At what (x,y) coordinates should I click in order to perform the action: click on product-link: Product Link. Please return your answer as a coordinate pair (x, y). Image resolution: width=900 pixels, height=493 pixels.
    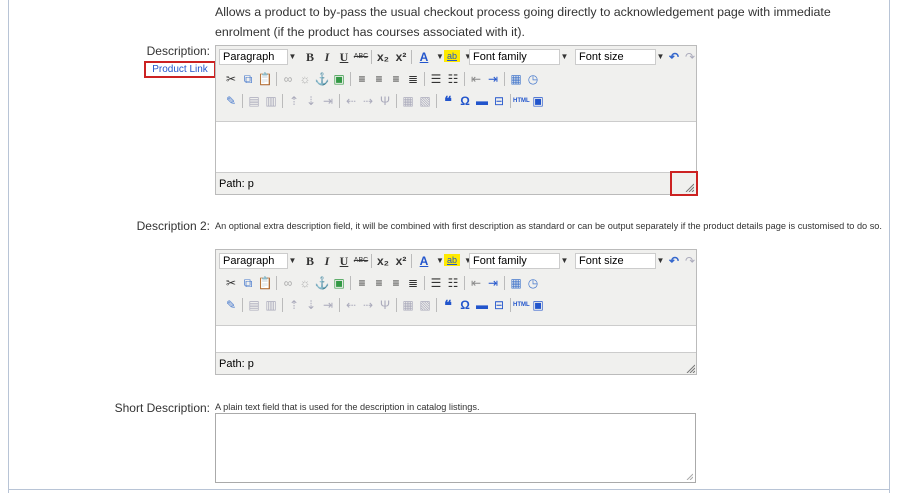
    Looking at the image, I should click on (180, 69).